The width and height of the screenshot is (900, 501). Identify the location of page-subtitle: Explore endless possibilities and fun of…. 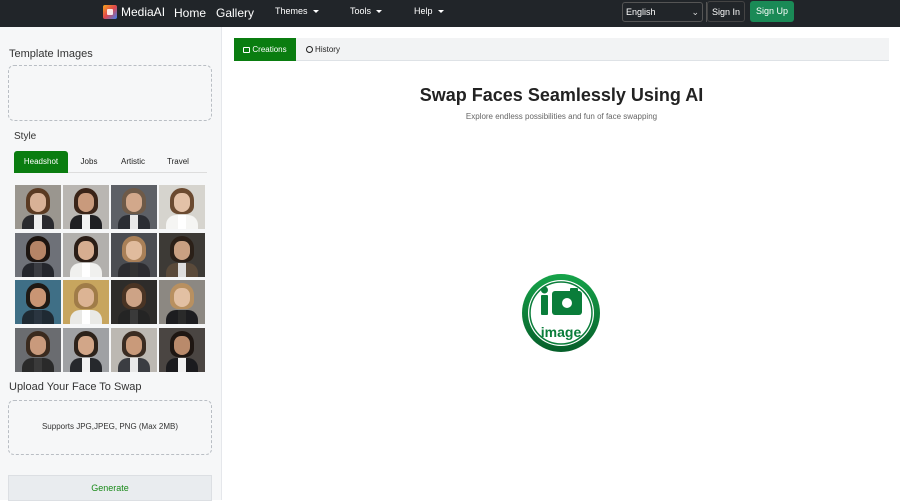
(561, 116).